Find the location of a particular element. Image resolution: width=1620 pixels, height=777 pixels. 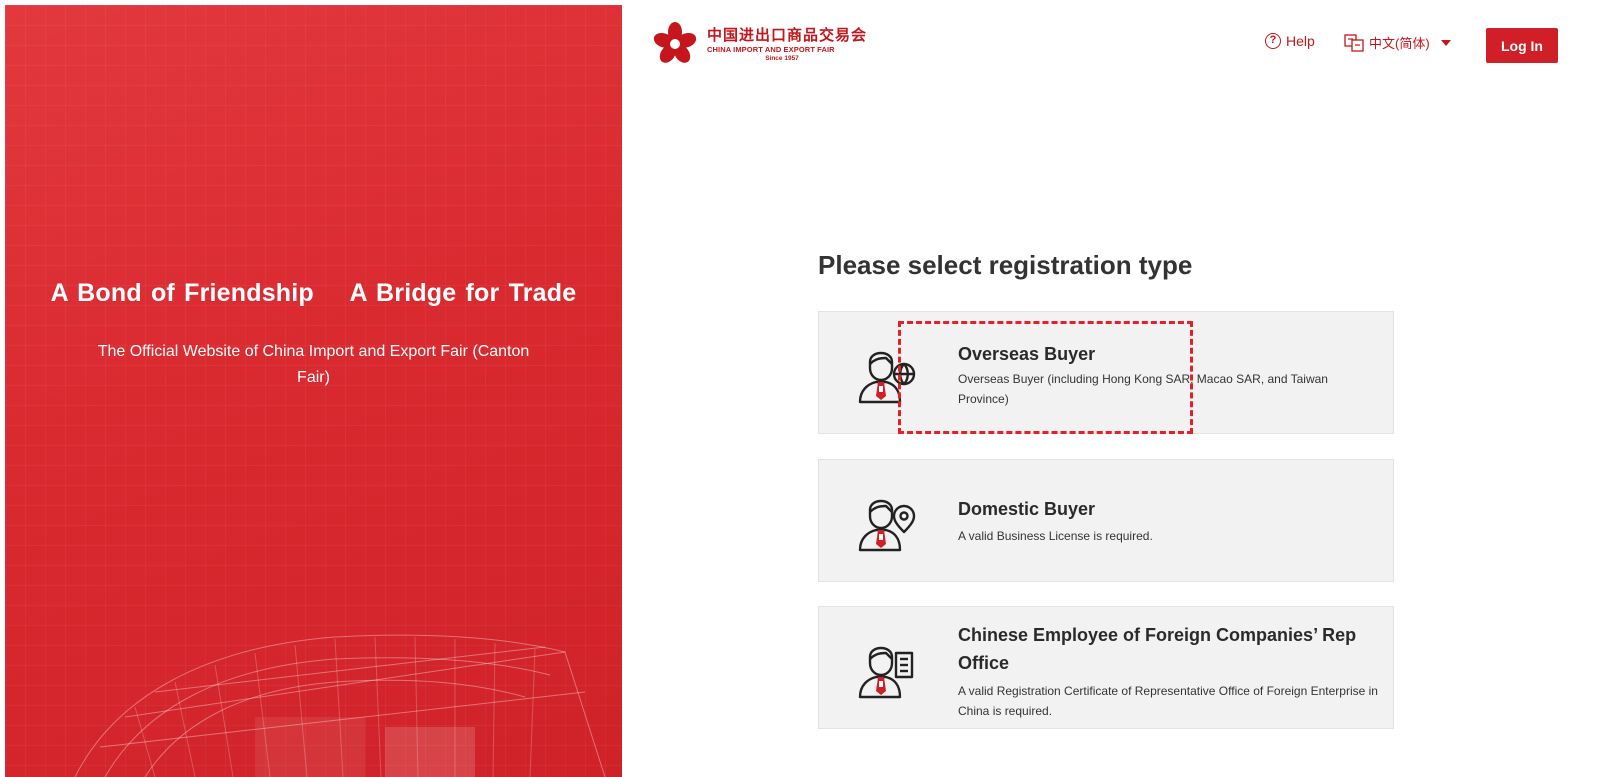

flower-logo-icon is located at coordinates (675, 42).